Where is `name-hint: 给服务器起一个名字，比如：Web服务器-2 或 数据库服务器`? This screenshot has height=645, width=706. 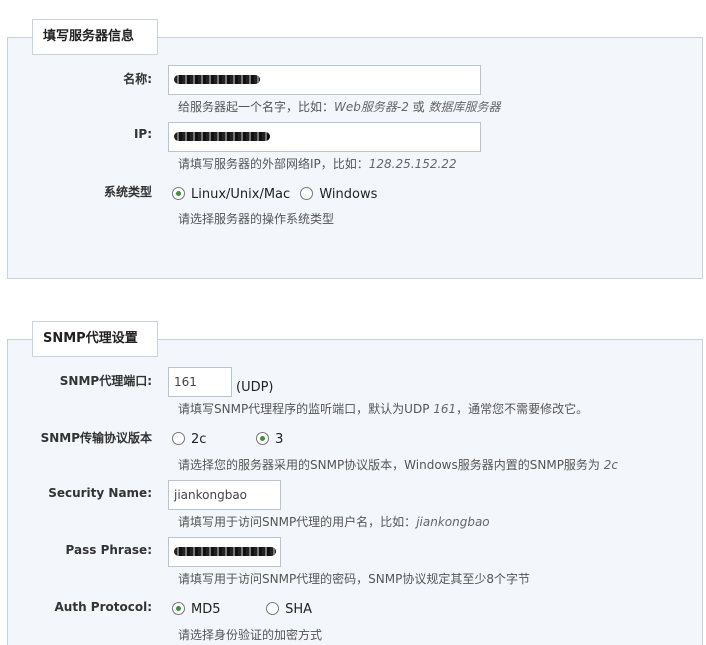
name-hint: 给服务器起一个名字，比如：Web服务器-2 或 数据库服务器 is located at coordinates (339, 107).